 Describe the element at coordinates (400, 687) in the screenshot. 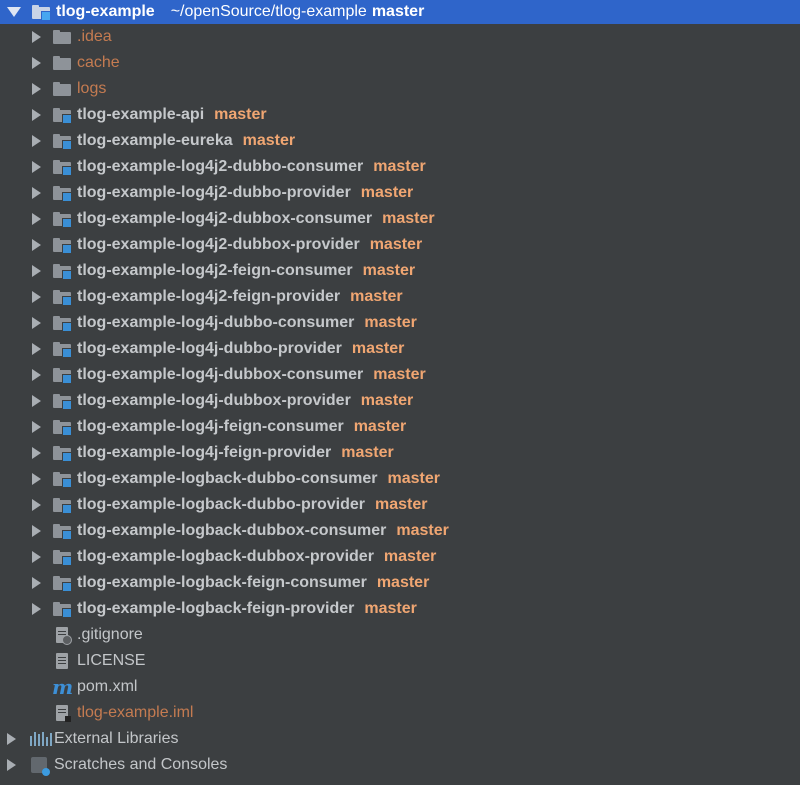

I see `tree-file-pom: m pom.xml` at that location.